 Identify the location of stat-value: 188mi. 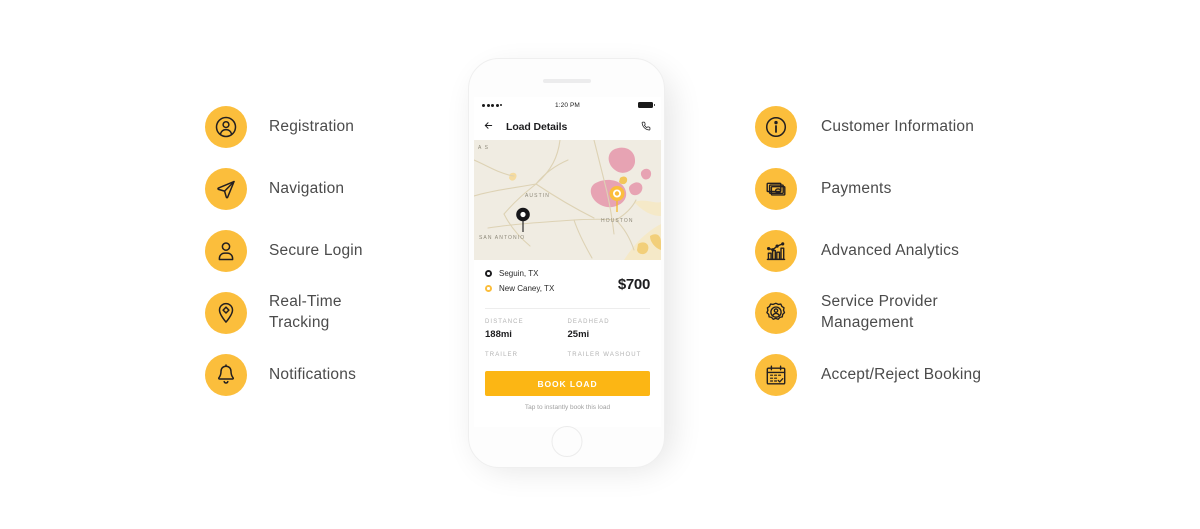
(498, 334).